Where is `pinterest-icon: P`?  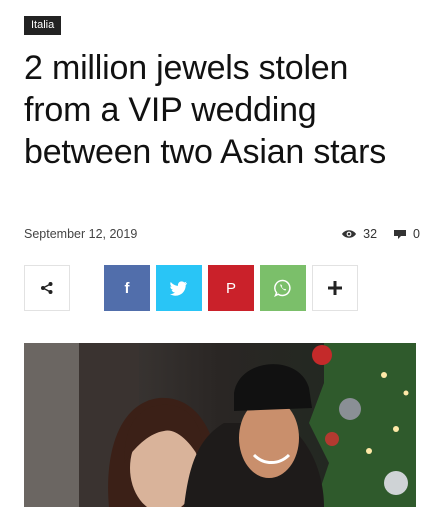 pinterest-icon: P is located at coordinates (230, 288).